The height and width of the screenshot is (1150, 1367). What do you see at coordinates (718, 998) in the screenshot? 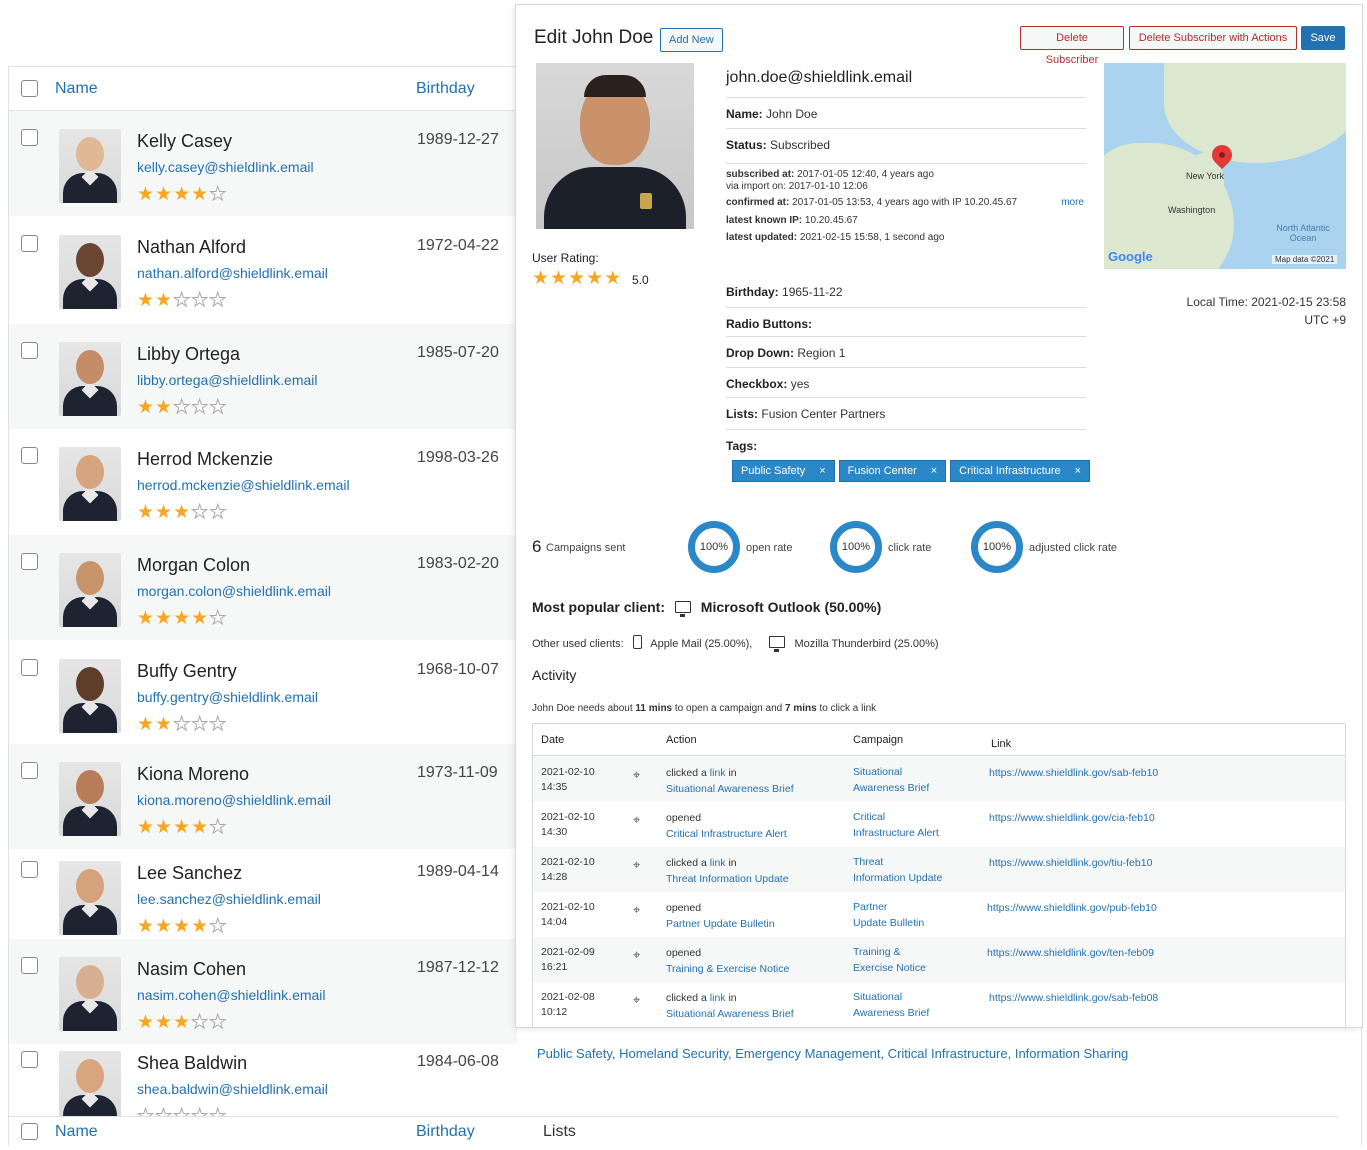
I see `action-link: link` at bounding box center [718, 998].